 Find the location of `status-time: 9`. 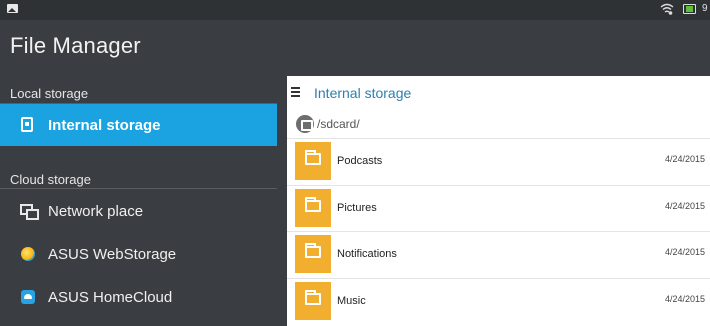

status-time: 9 is located at coordinates (705, 8).